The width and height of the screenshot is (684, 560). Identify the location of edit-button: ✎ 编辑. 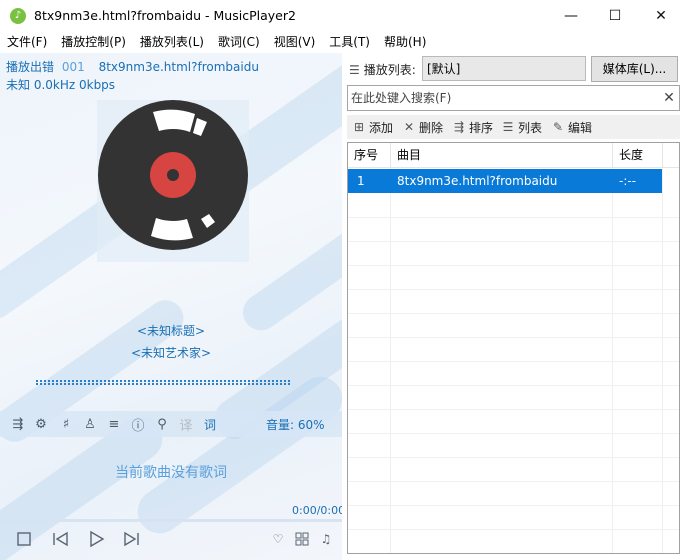
(571, 127).